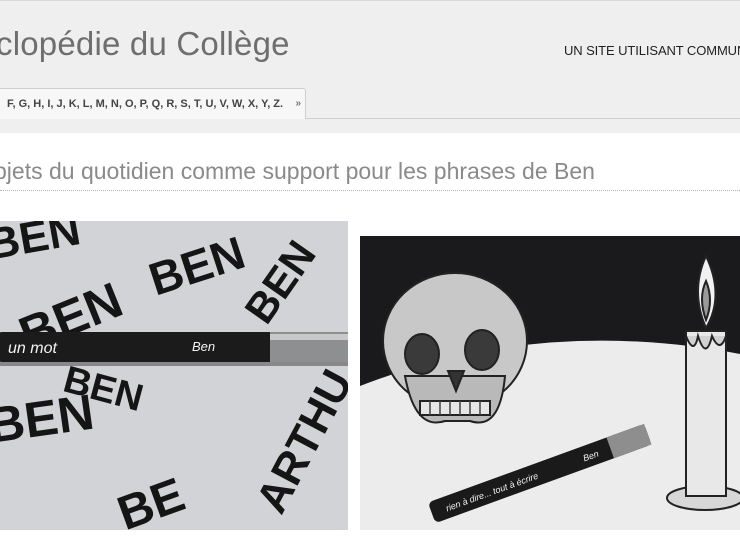  What do you see at coordinates (203, 346) in the screenshot?
I see `pen-signature: Ben` at bounding box center [203, 346].